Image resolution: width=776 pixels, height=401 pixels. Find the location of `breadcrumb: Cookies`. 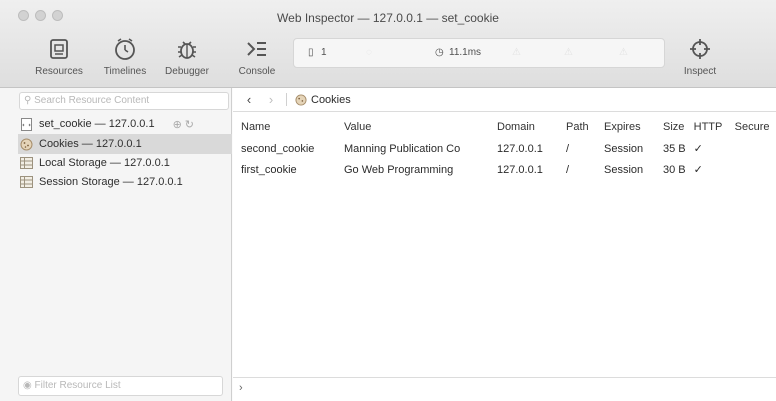

breadcrumb: Cookies is located at coordinates (323, 100).